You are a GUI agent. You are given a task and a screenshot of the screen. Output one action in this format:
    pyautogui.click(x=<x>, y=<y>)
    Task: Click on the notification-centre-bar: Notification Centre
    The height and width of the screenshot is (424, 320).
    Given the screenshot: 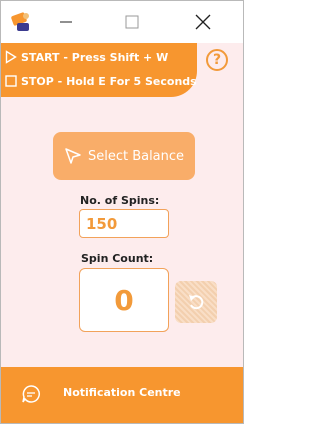 What is the action you would take?
    pyautogui.click(x=122, y=395)
    